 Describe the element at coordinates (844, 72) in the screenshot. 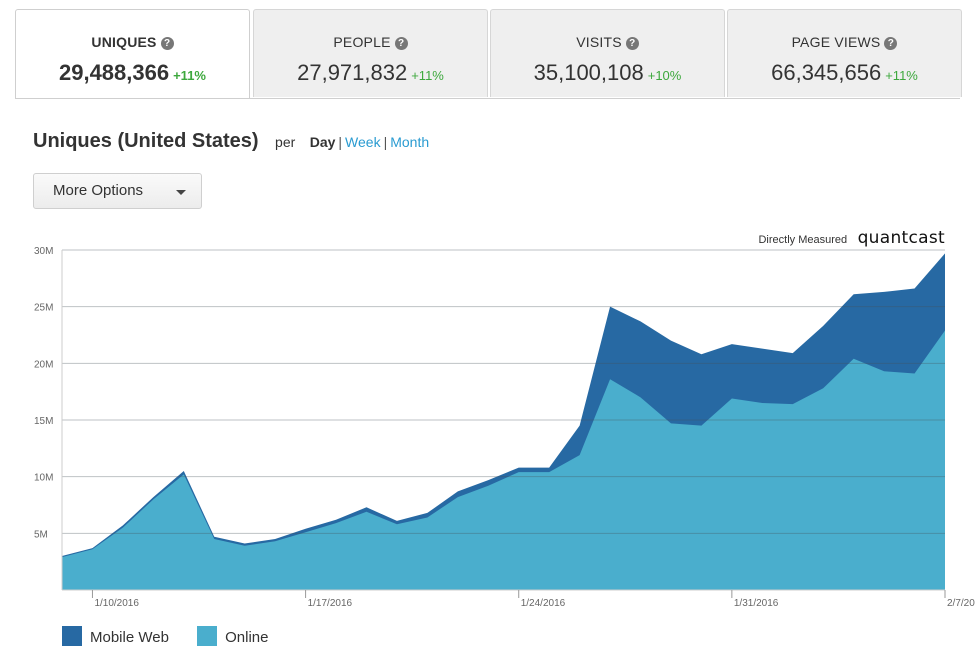

I see `tab-value: 66,345,656 +11%` at that location.